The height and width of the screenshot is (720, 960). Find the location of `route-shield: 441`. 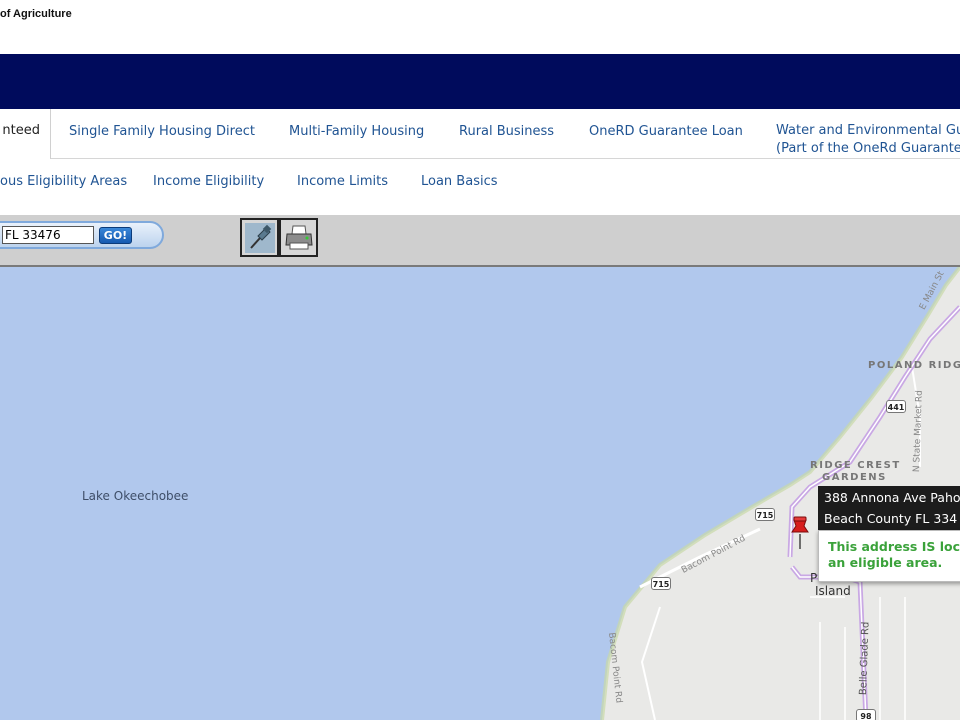

route-shield: 441 is located at coordinates (896, 406).